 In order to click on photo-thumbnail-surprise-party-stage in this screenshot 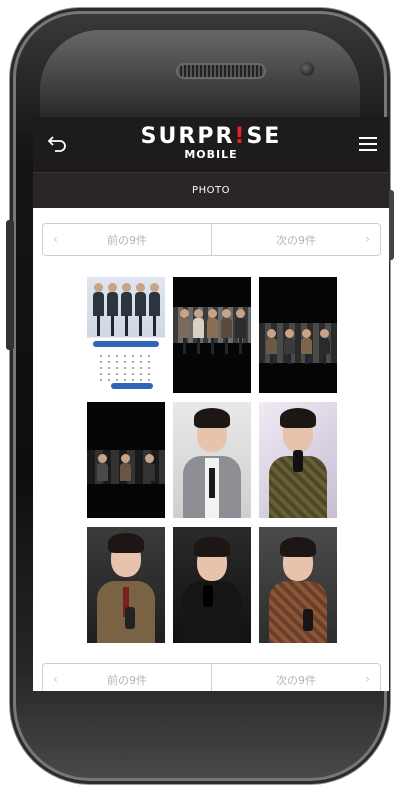, I will do `click(298, 335)`.